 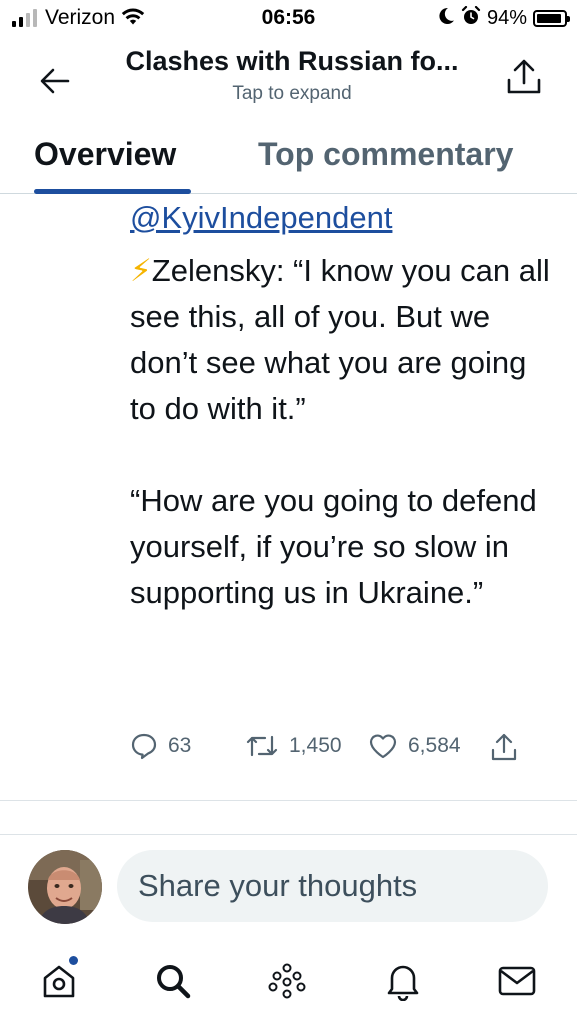 What do you see at coordinates (180, 745) in the screenshot?
I see `reply-count: 63` at bounding box center [180, 745].